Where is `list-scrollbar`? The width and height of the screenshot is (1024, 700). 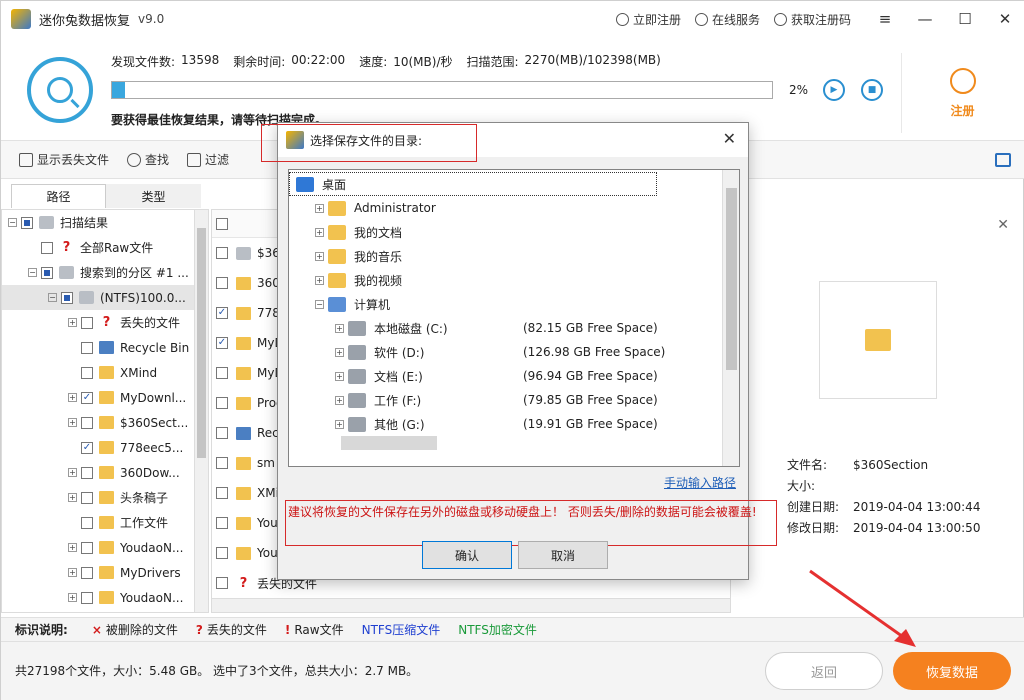
list-scrollbar is located at coordinates (471, 605).